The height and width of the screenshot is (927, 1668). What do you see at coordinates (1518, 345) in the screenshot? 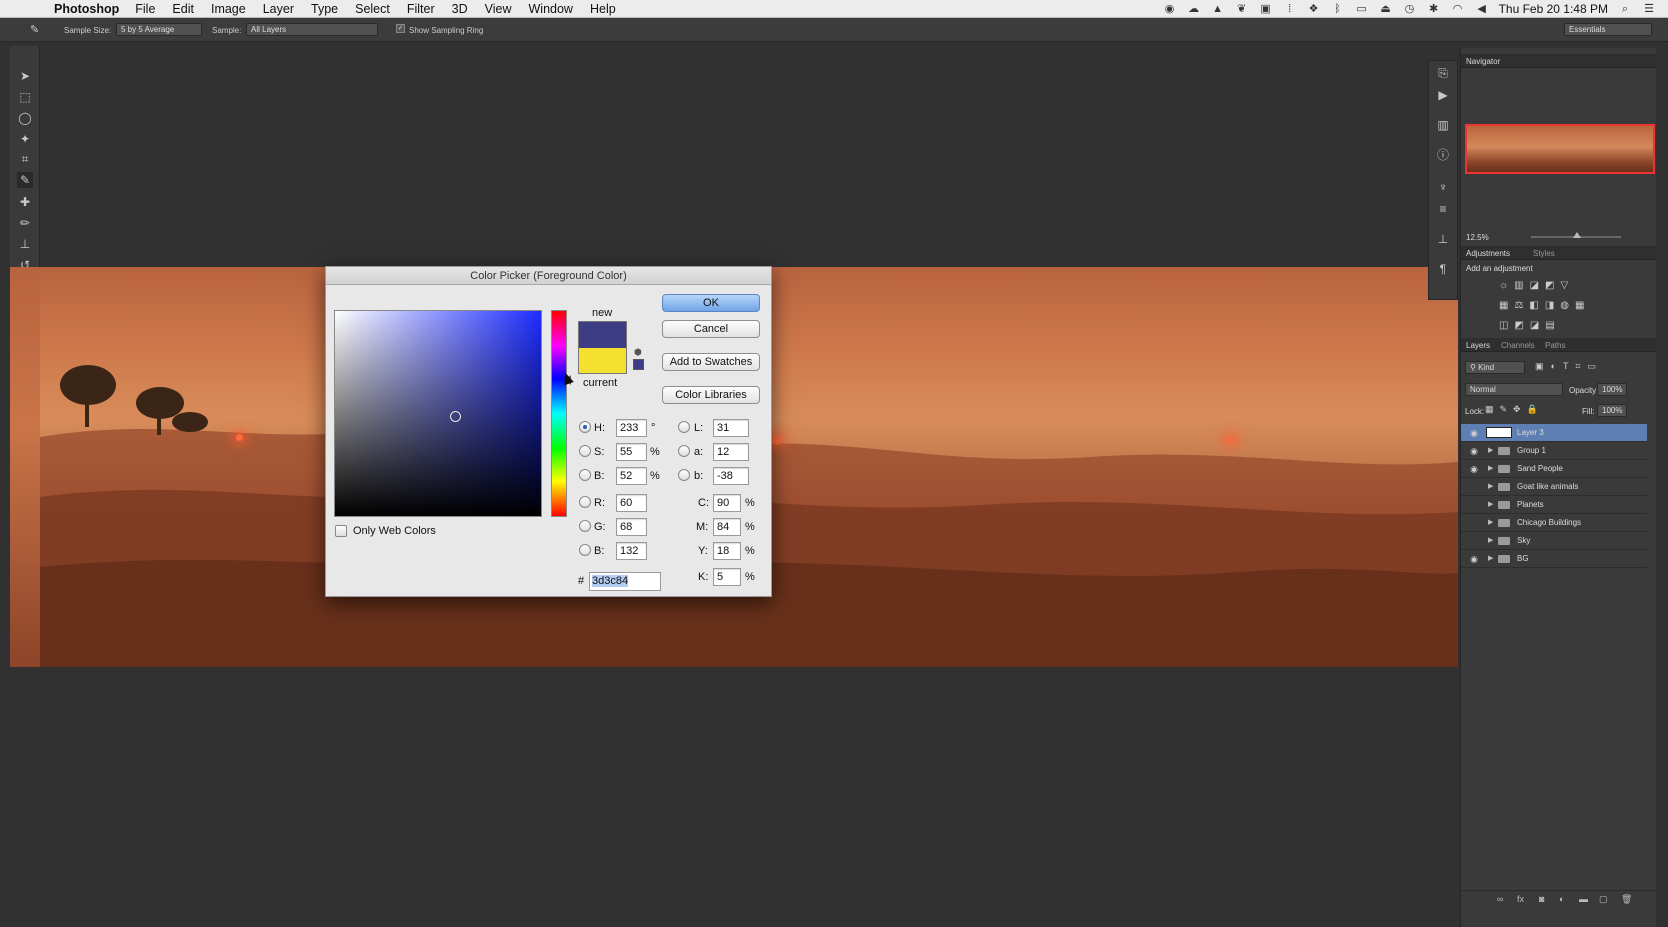
I see `channels-tab: Channels` at bounding box center [1518, 345].